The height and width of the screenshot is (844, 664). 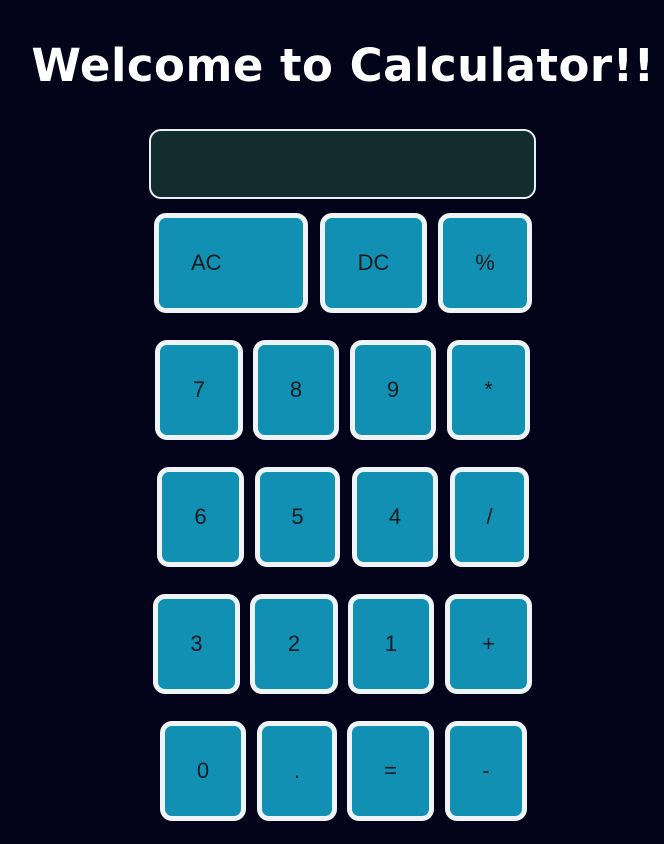 I want to click on digit-7-button: 7, so click(x=199, y=390).